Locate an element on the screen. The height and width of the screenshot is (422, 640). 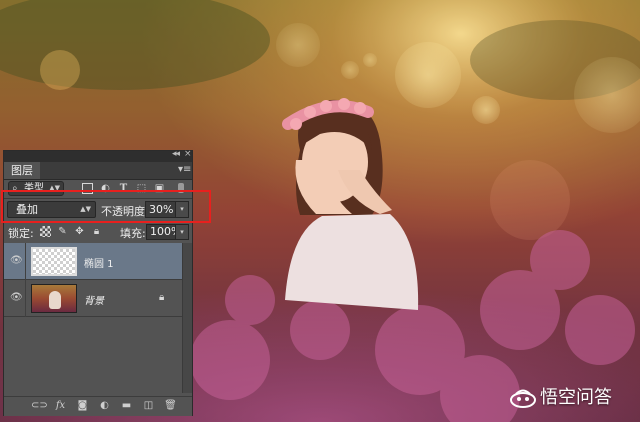
watermark-text: 悟空问答 is located at coordinates (576, 397).